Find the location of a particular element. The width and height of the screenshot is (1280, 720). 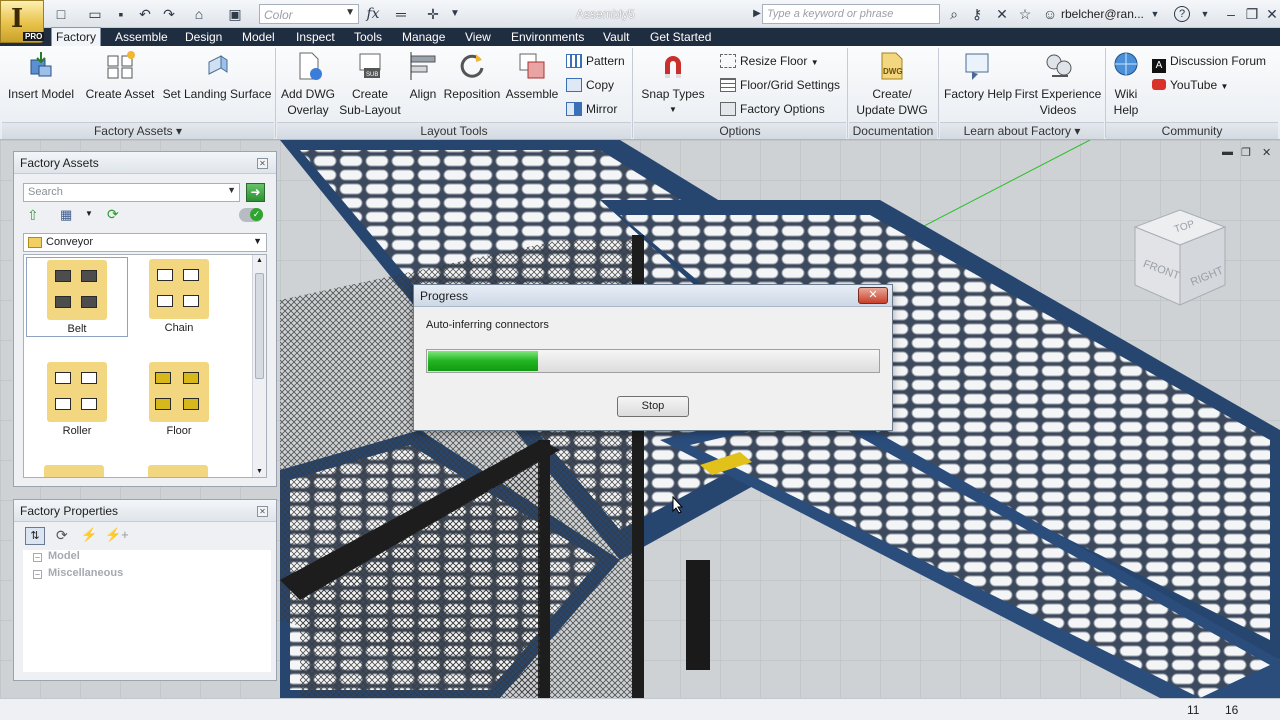

asset-roller: Roller is located at coordinates (77, 400).